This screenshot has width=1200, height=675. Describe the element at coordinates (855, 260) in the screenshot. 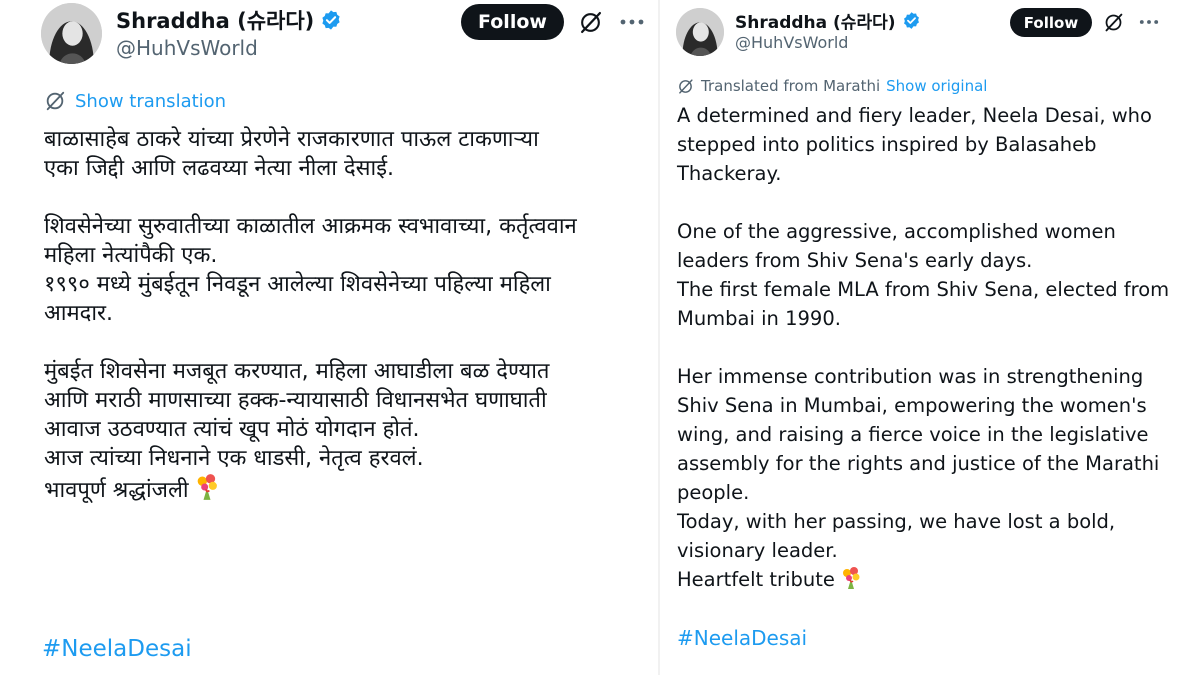

I see `body-line: leaders from Shiv Sena's early days.` at that location.